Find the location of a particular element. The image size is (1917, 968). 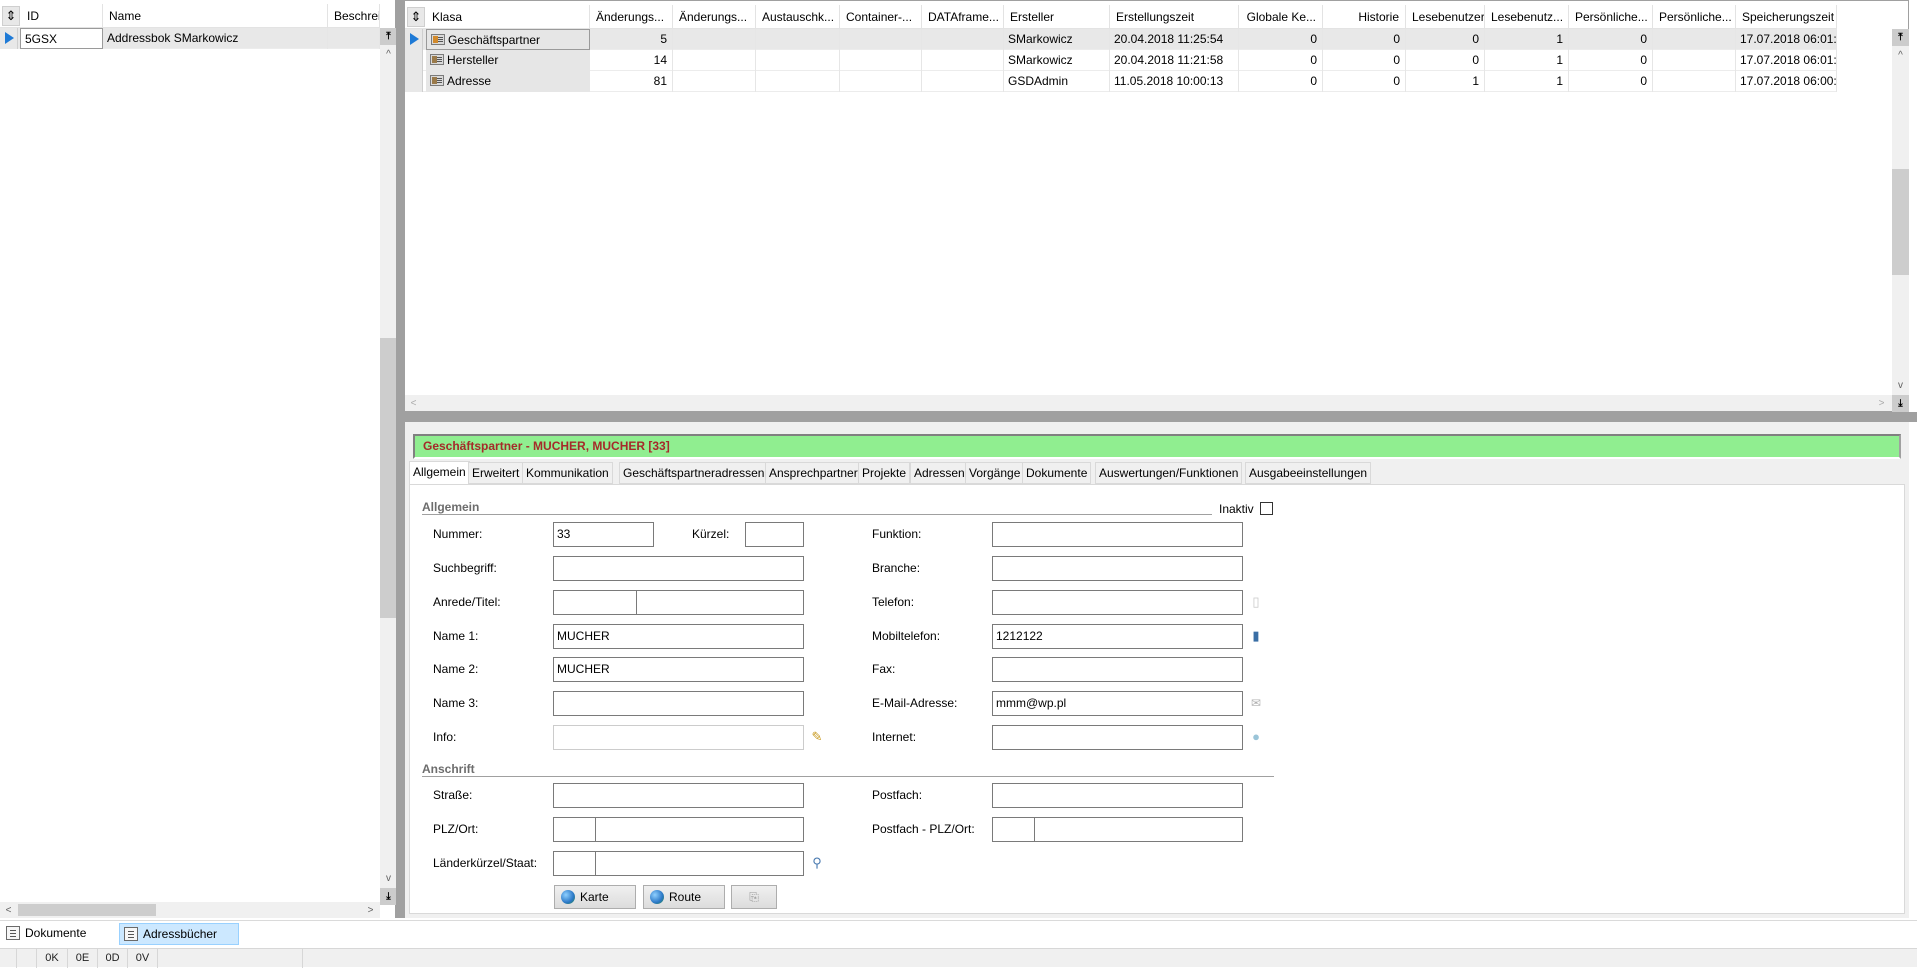

route-button: Route is located at coordinates (684, 897).